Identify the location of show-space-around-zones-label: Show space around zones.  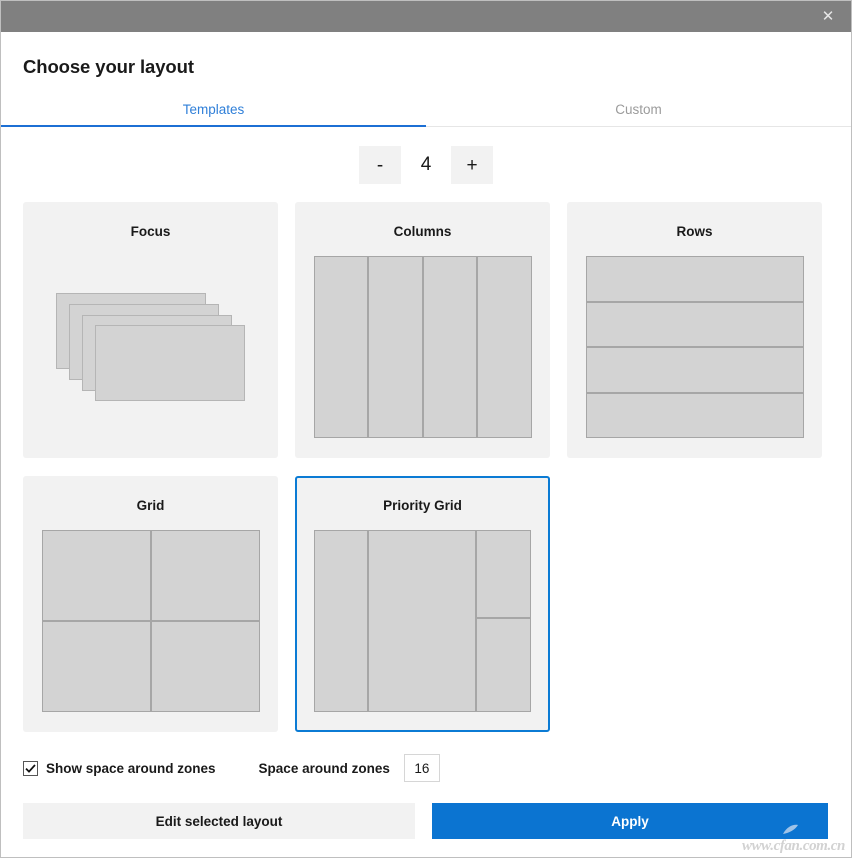
(131, 768).